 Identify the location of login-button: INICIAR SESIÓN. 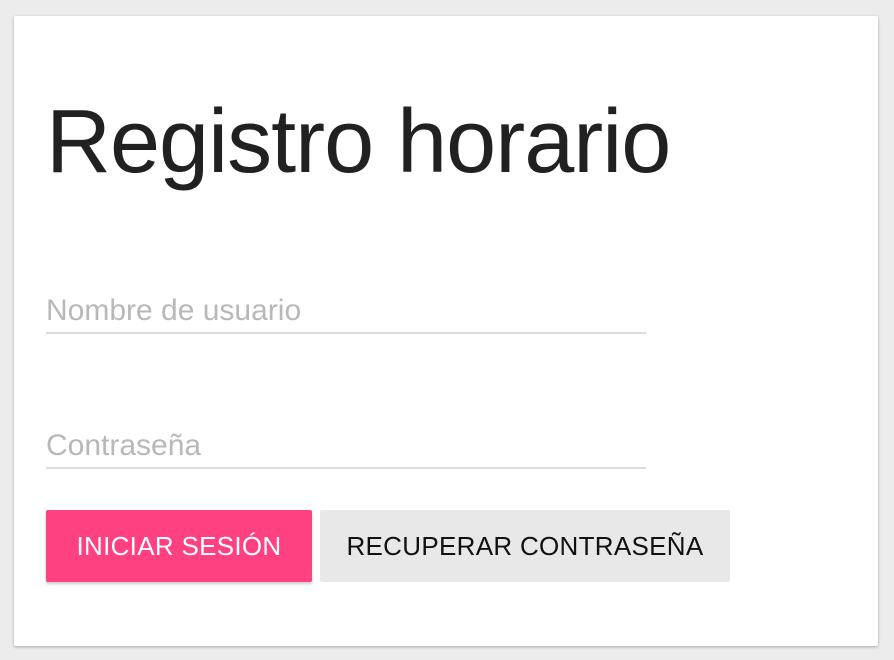
(179, 546).